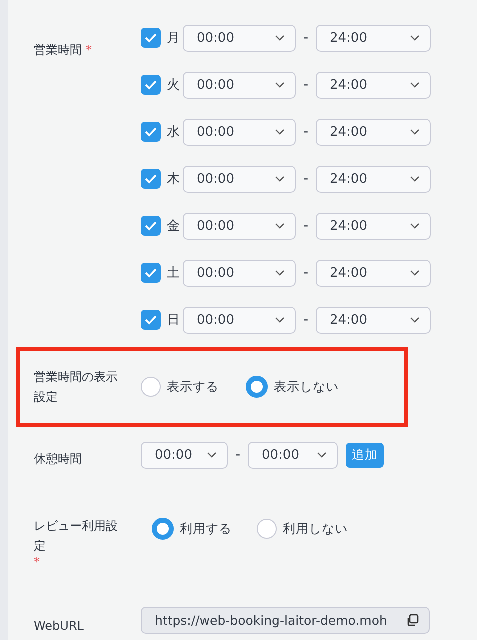 The image size is (477, 640). Describe the element at coordinates (173, 85) in the screenshot. I see `day-label: 火` at that location.